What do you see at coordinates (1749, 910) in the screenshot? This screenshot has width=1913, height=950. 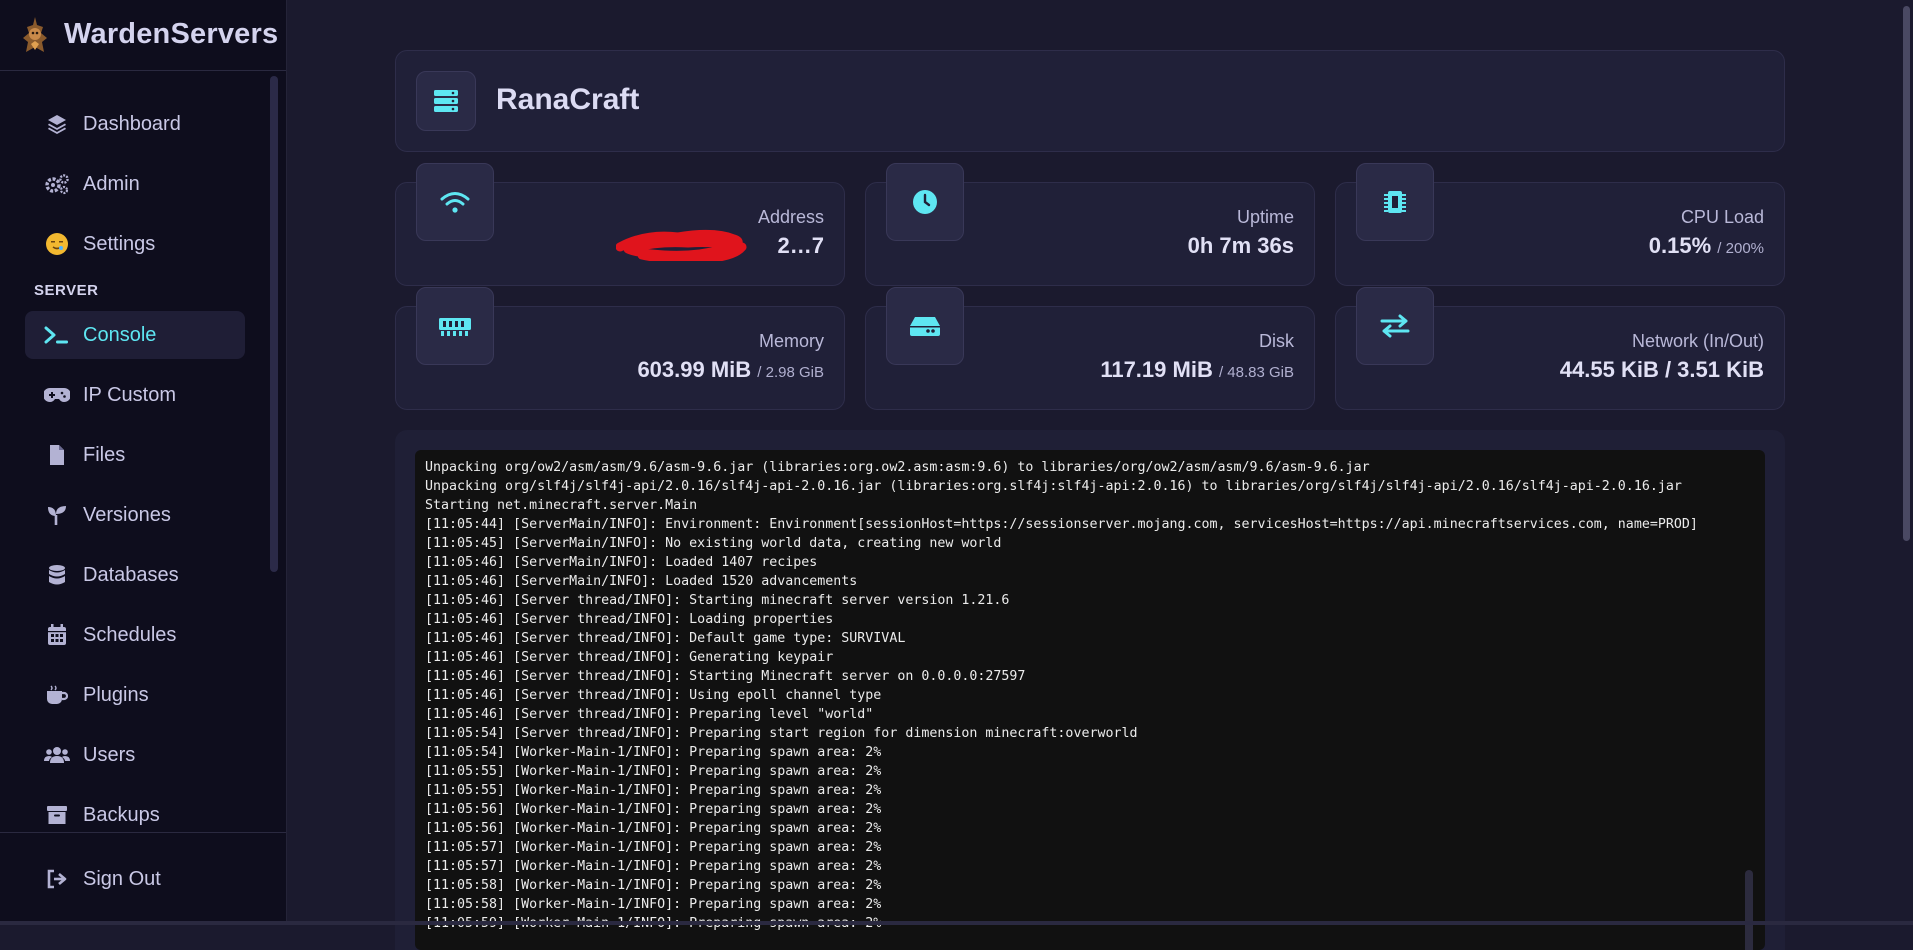 I see `console-scrollbar` at bounding box center [1749, 910].